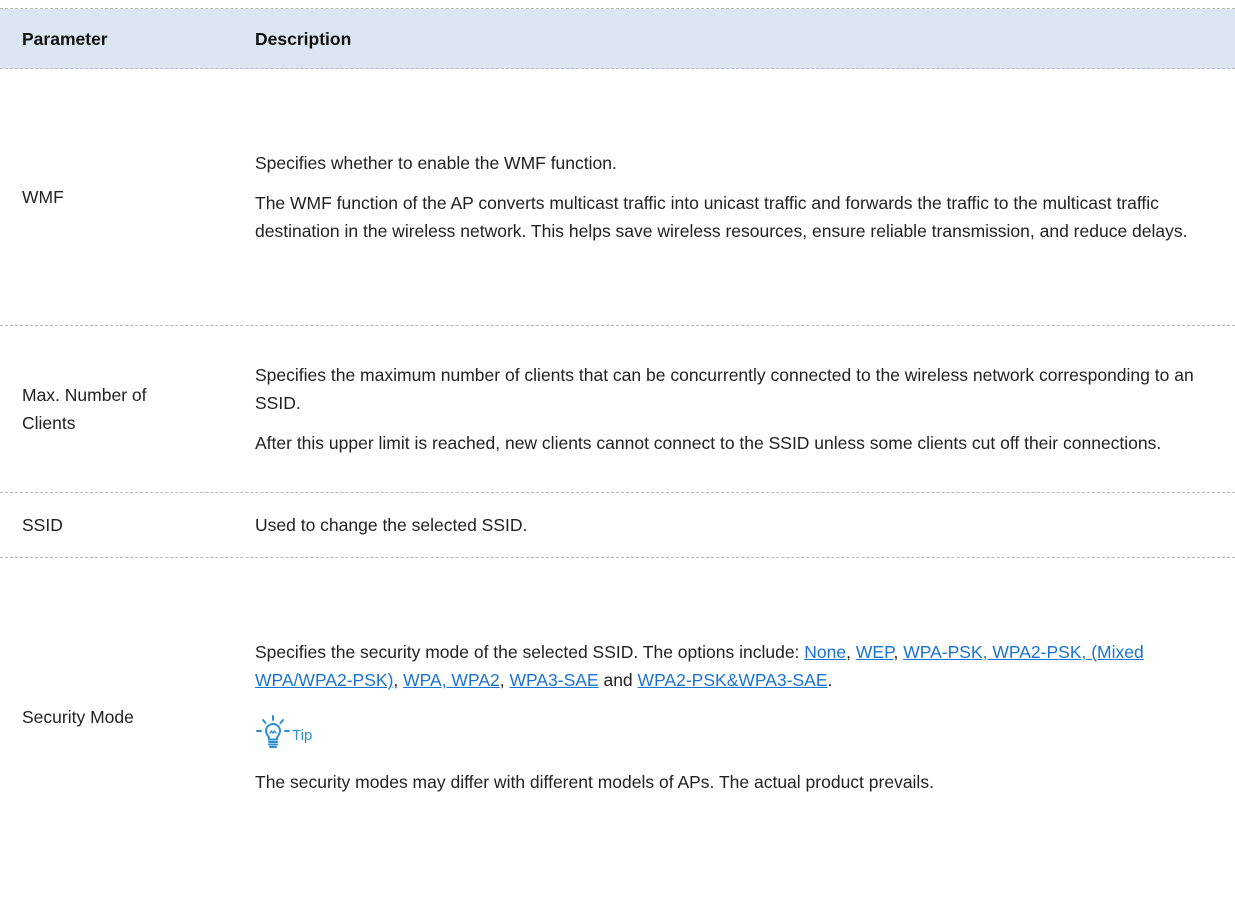 Image resolution: width=1235 pixels, height=913 pixels. Describe the element at coordinates (391, 525) in the screenshot. I see `desc-ssid-p1: Used to change the selected SSID.` at that location.